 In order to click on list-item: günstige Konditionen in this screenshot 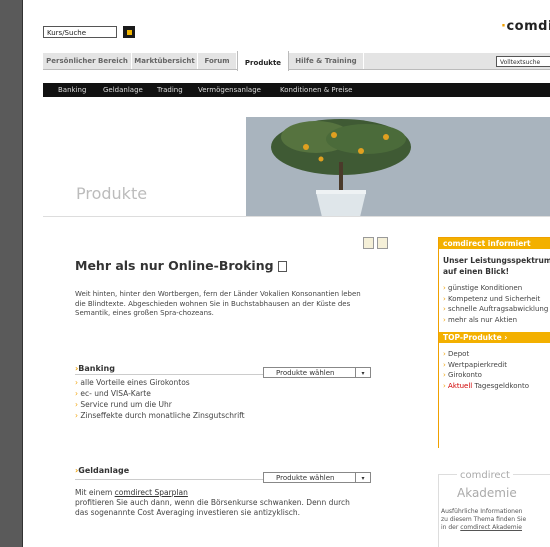, I will do `click(496, 288)`.